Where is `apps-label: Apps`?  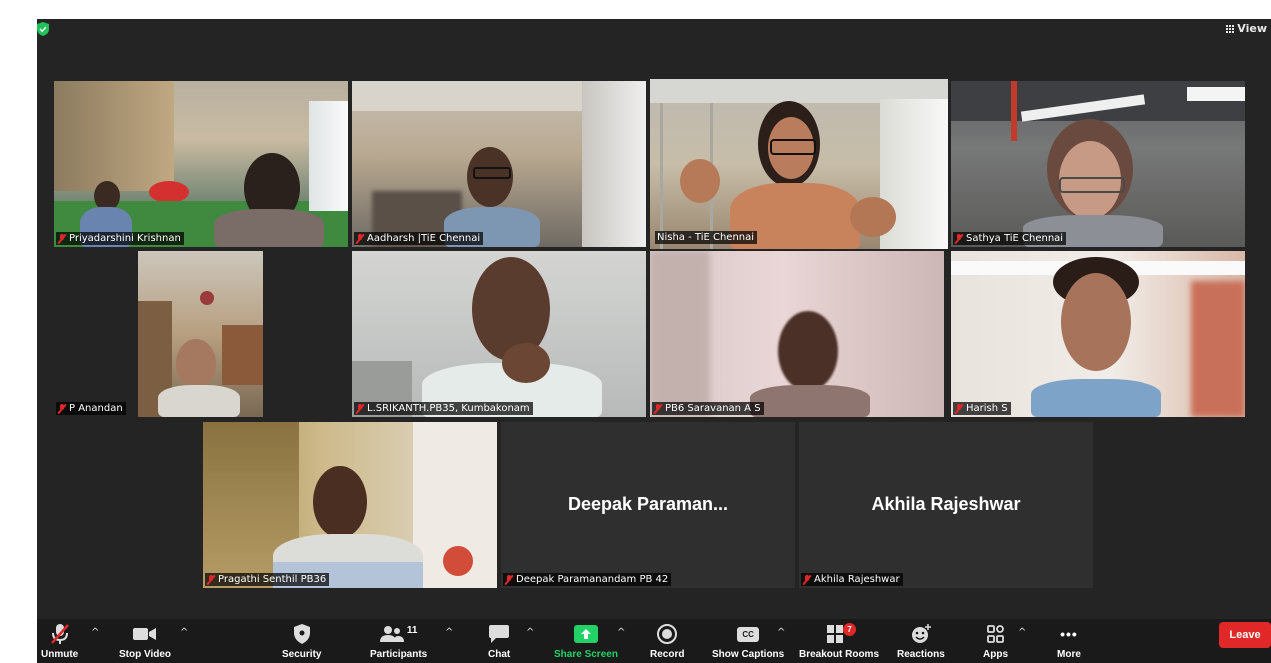
apps-label: Apps is located at coordinates (995, 654).